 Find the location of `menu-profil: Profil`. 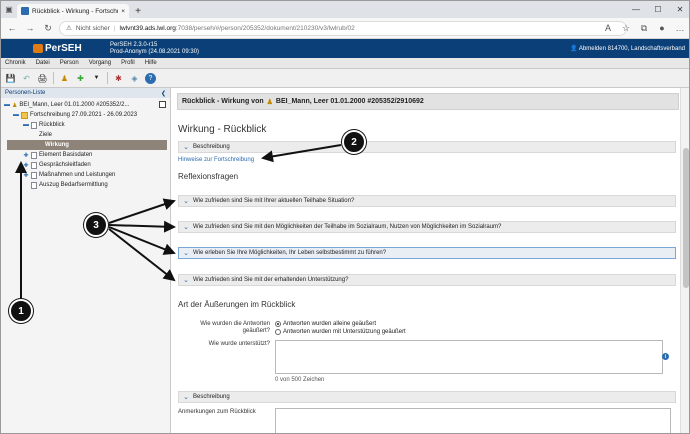

menu-profil: Profil is located at coordinates (128, 63).